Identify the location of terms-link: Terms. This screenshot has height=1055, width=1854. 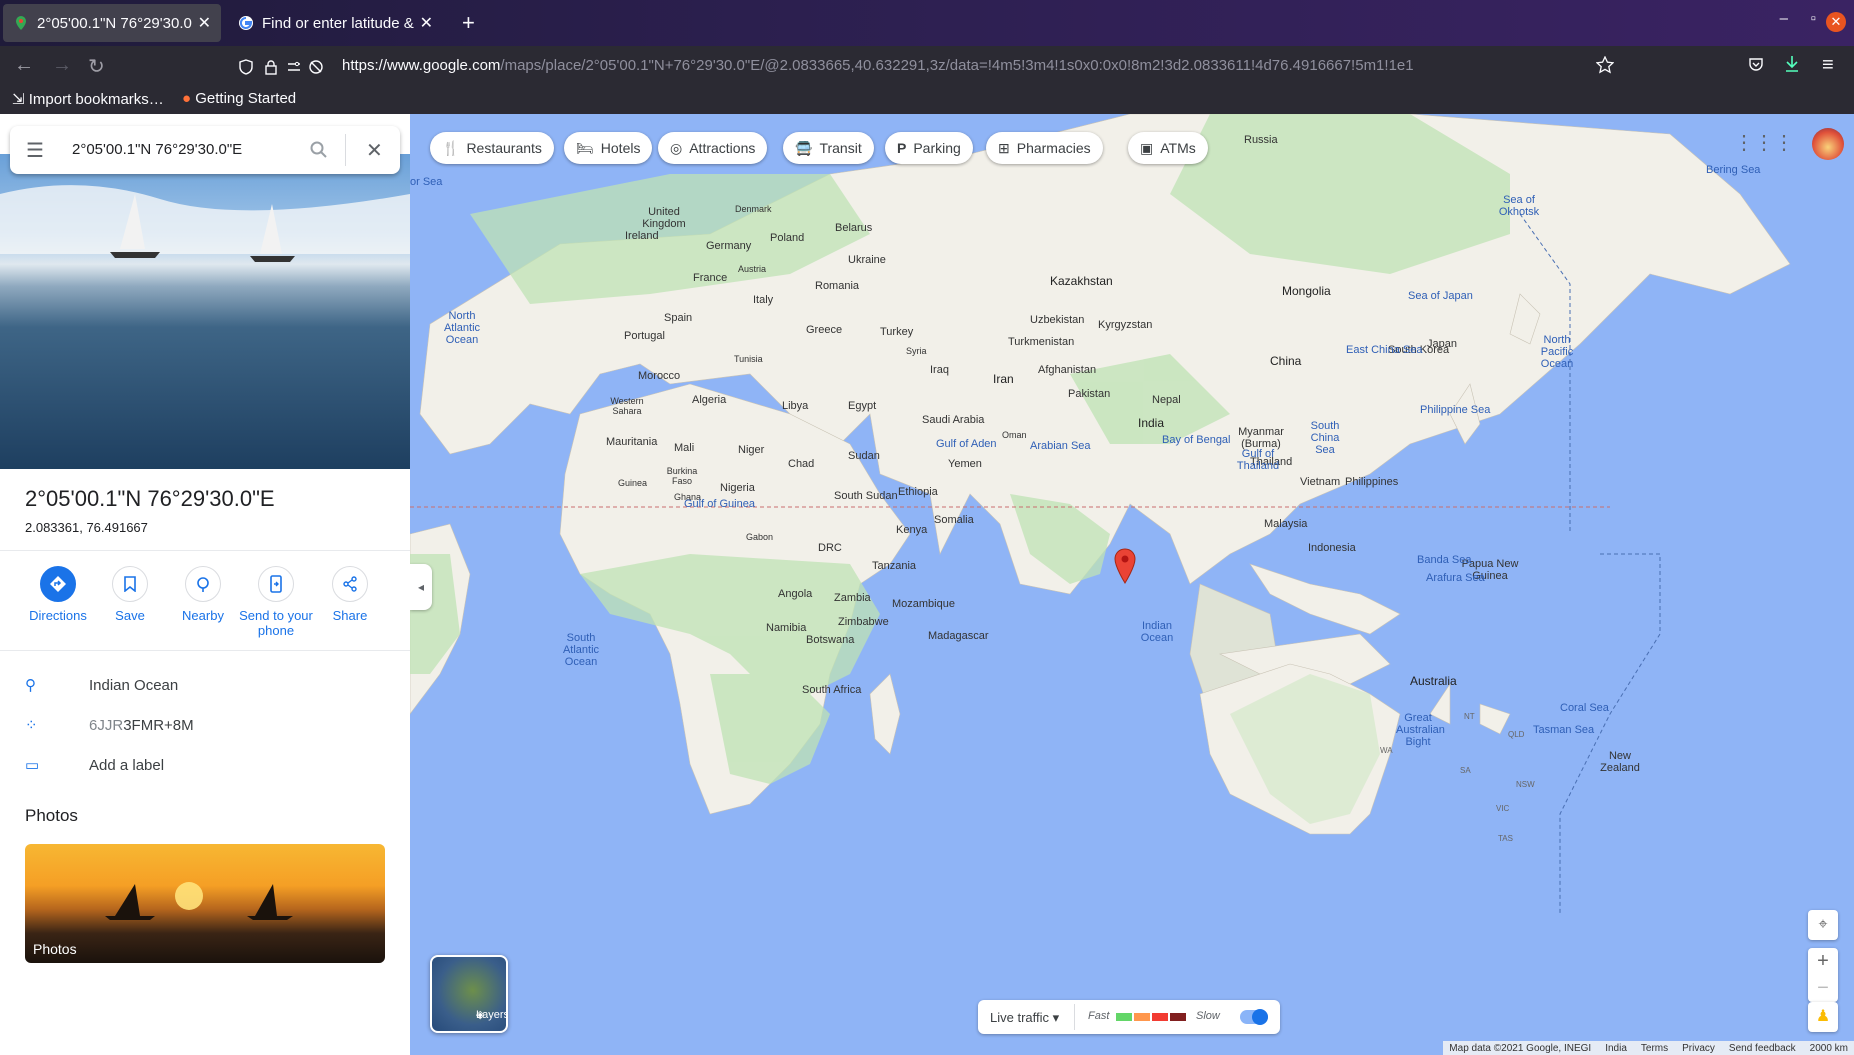
(1654, 1048).